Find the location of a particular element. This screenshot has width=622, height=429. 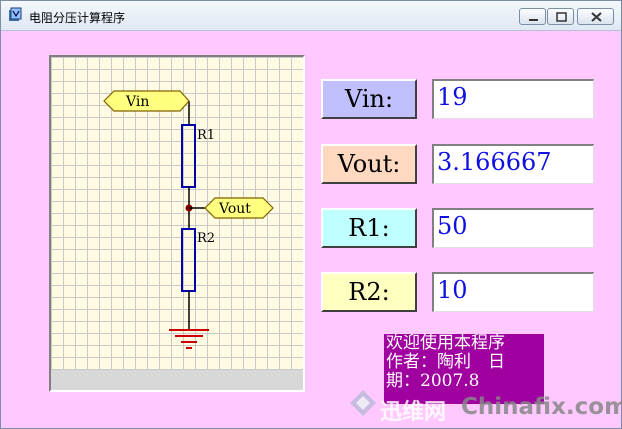

watermark-en-text: Chinafix.com is located at coordinates (541, 407).